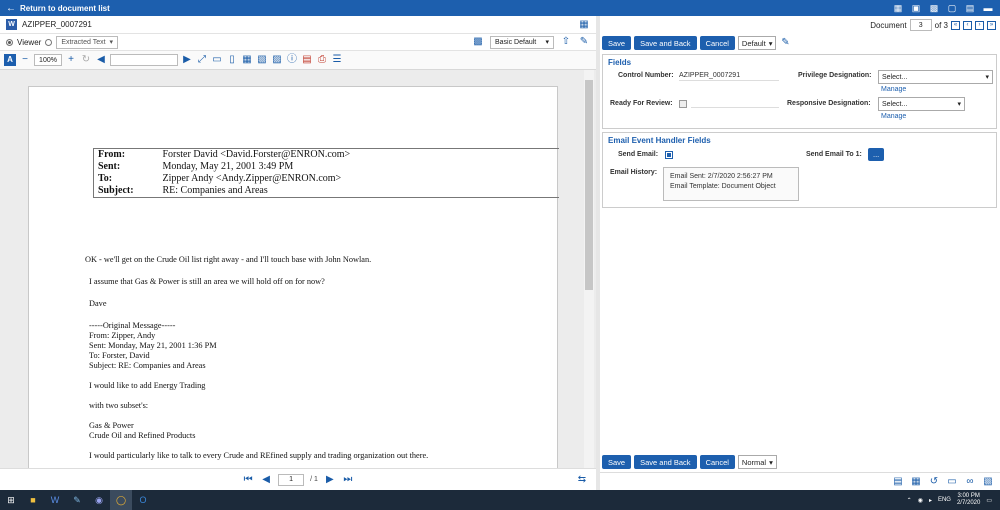  What do you see at coordinates (337, 60) in the screenshot?
I see `layers-icon: ☰` at bounding box center [337, 60].